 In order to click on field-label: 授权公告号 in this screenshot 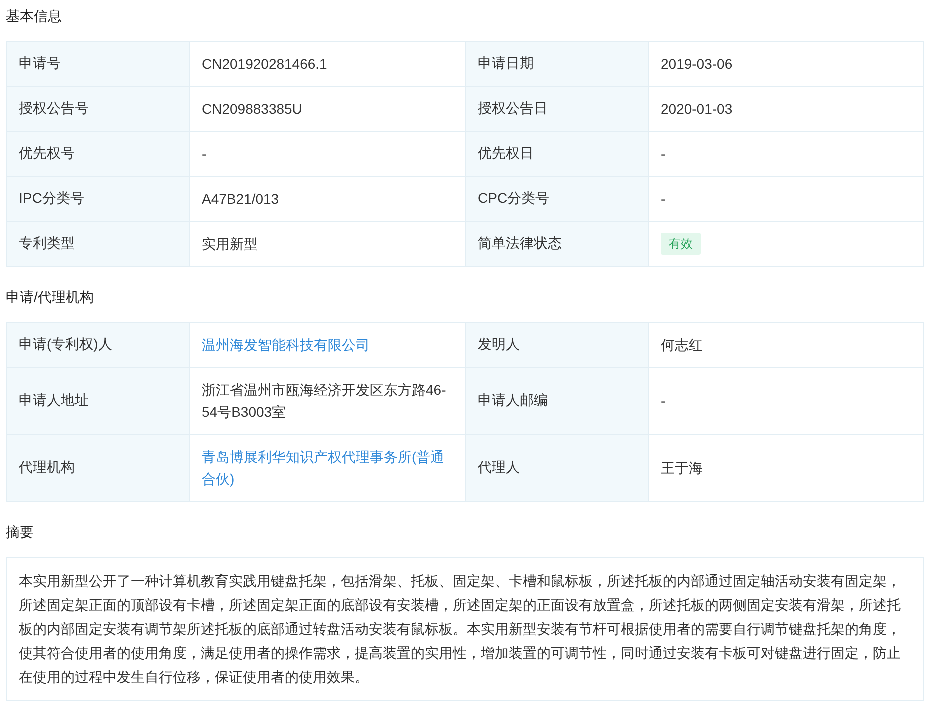, I will do `click(98, 109)`.